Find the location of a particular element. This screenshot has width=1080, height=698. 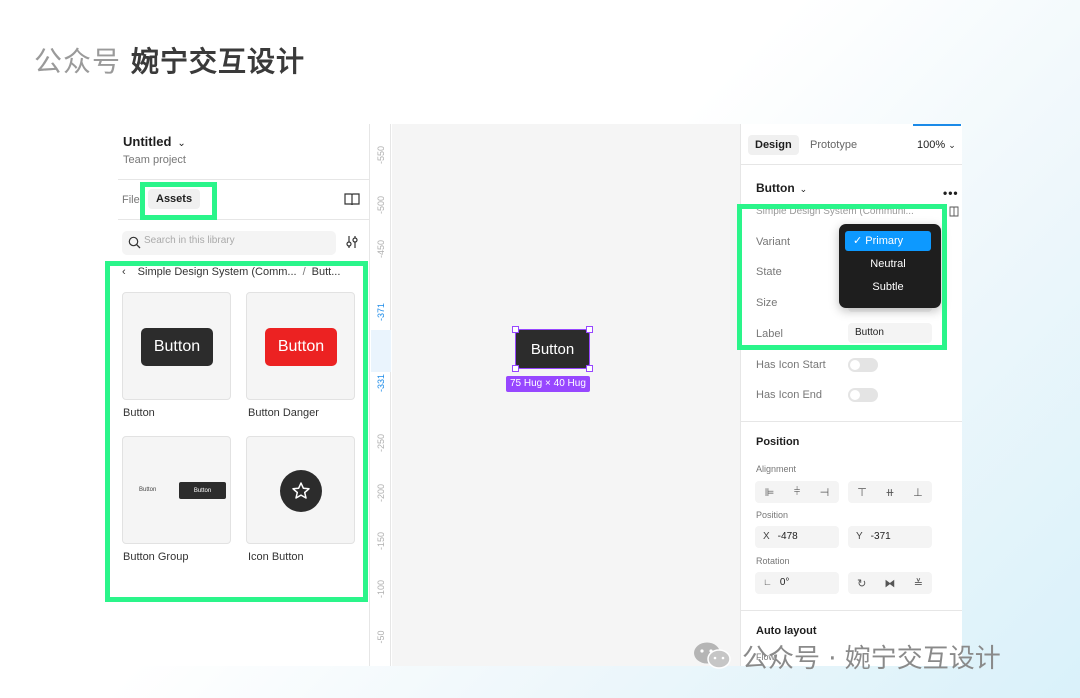

component-name: Button is located at coordinates (775, 188).